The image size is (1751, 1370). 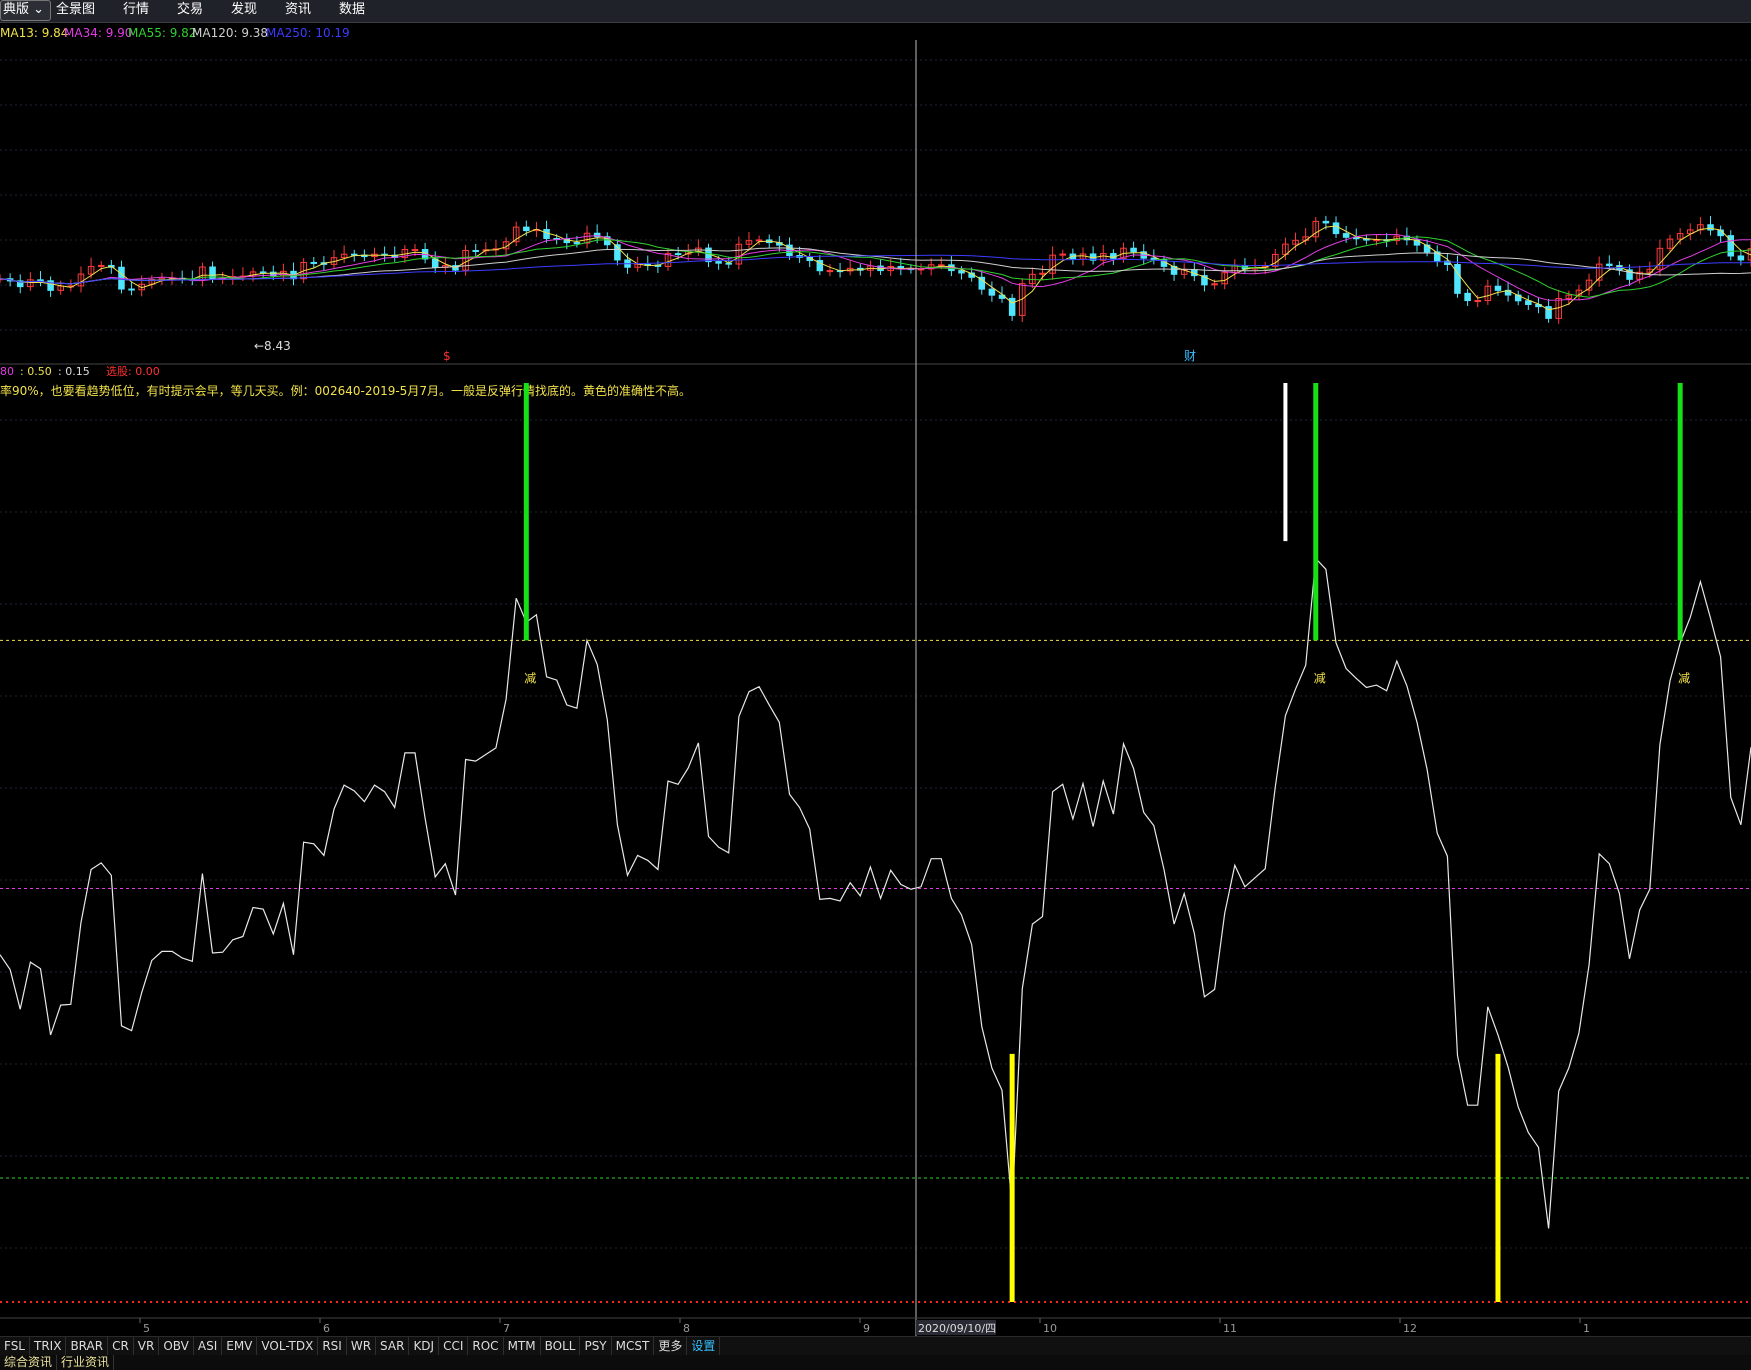 What do you see at coordinates (1190, 356) in the screenshot?
I see `finance-marker: 财` at bounding box center [1190, 356].